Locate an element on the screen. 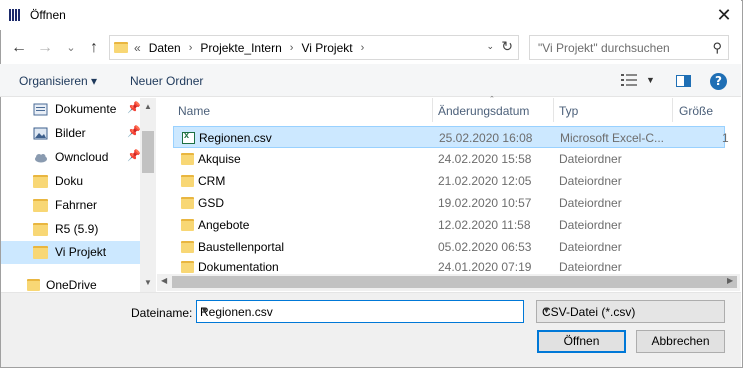  help-icon: ? is located at coordinates (718, 81).